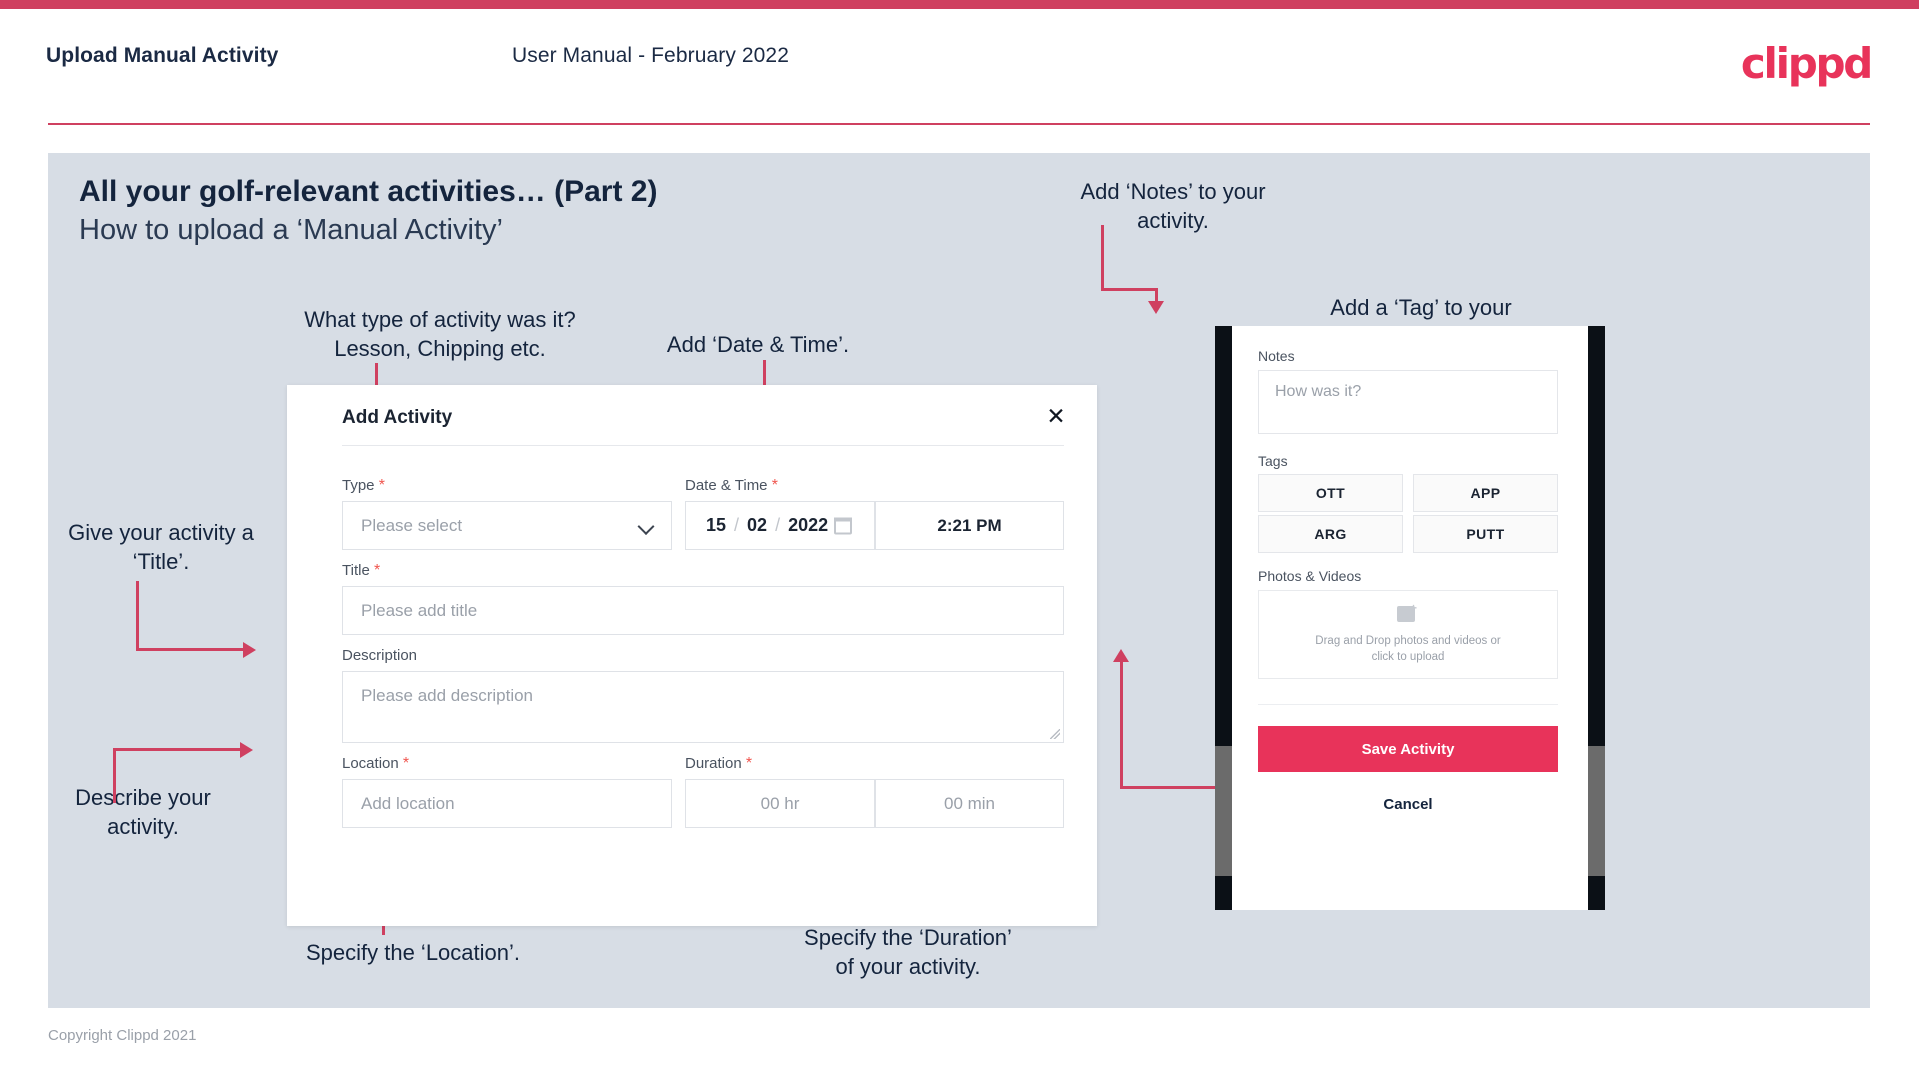 This screenshot has width=1919, height=1079. I want to click on type-label: Type *, so click(363, 486).